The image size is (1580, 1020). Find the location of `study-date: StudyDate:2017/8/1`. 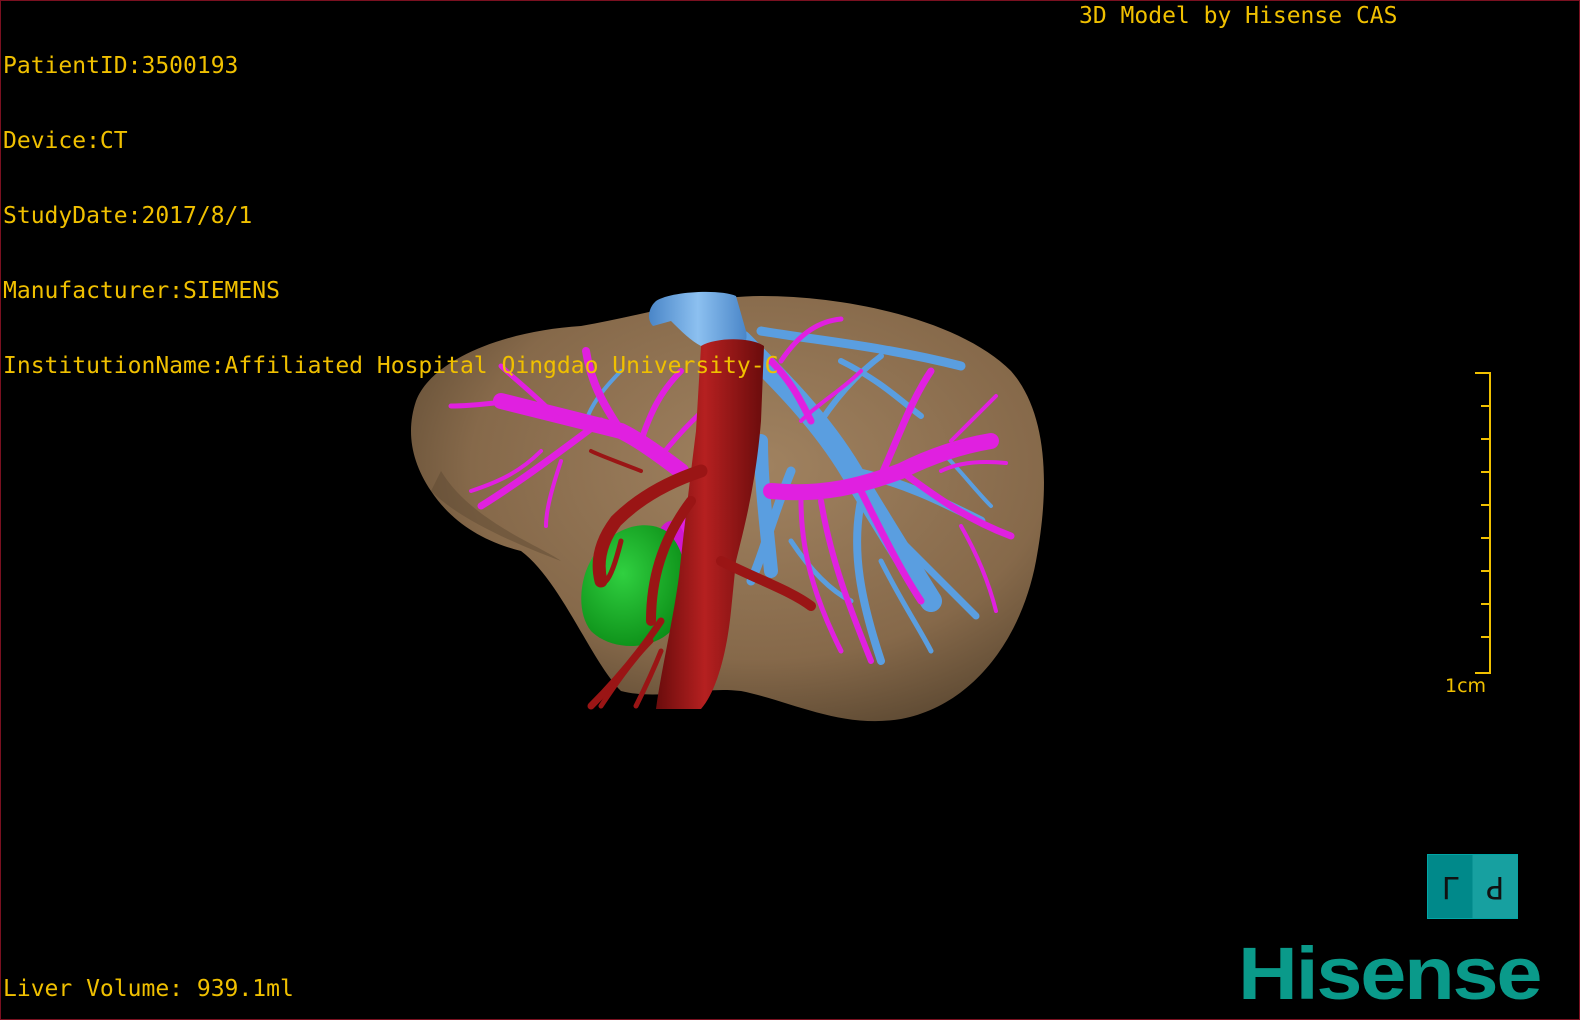

study-date: StudyDate:2017/8/1 is located at coordinates (128, 216).